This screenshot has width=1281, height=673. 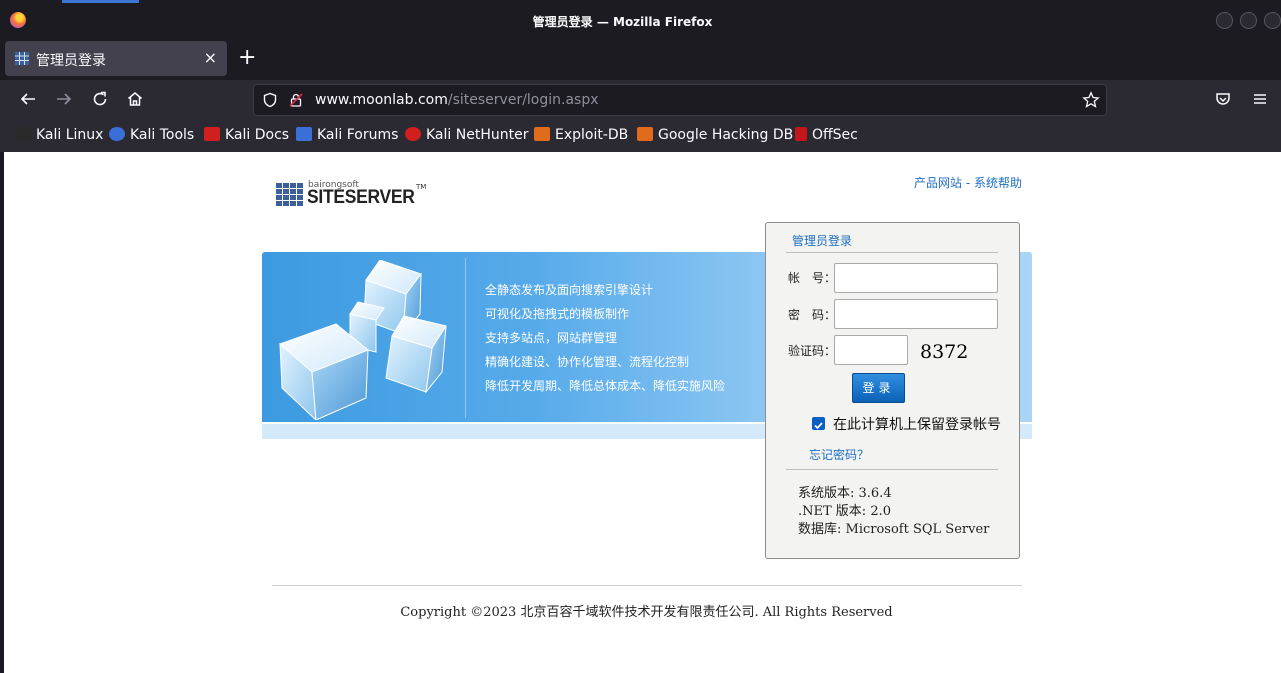 What do you see at coordinates (413, 134) in the screenshot?
I see `kali-nethunter-icon` at bounding box center [413, 134].